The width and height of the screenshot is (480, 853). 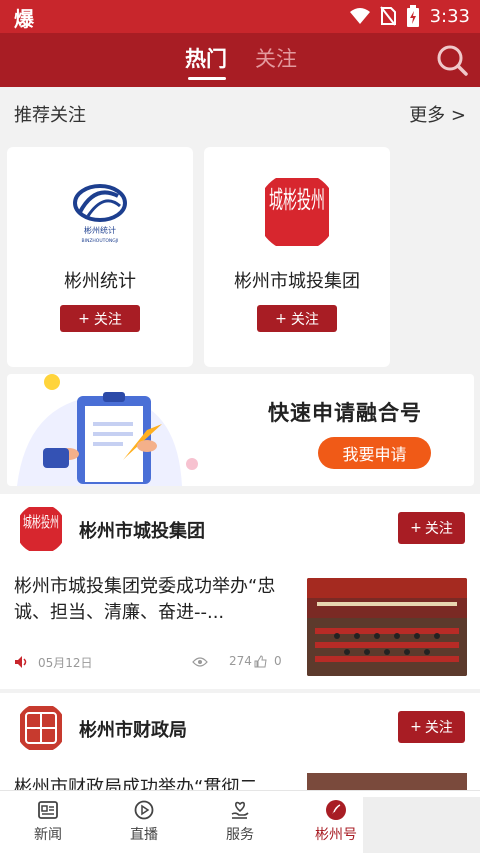 I want to click on clock: 3:33, so click(x=449, y=16).